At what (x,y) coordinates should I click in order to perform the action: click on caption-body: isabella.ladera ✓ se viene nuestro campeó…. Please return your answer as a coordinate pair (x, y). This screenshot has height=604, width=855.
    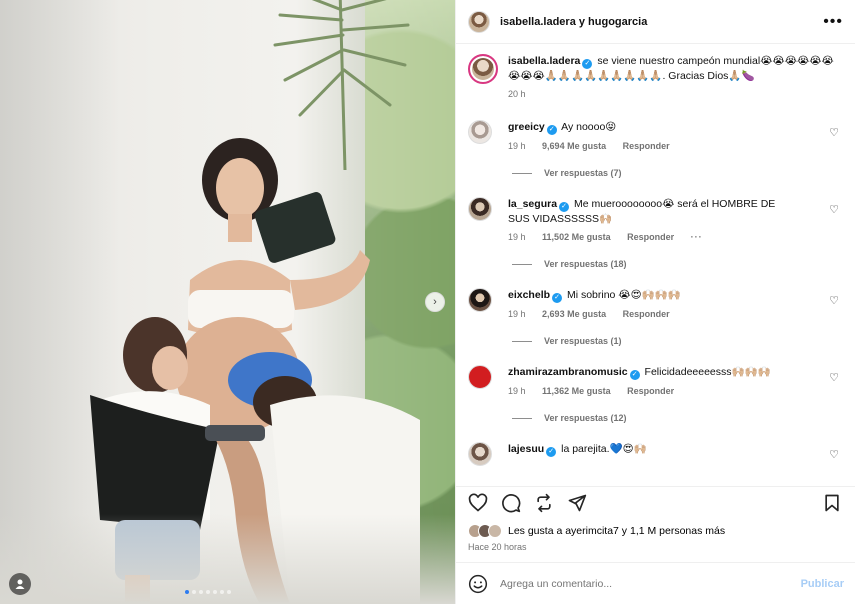
    Looking at the image, I should click on (675, 77).